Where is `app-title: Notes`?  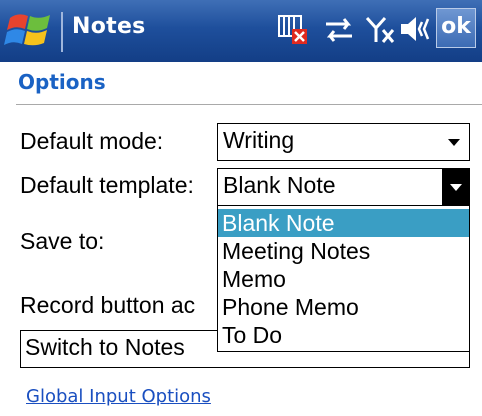 app-title: Notes is located at coordinates (109, 26).